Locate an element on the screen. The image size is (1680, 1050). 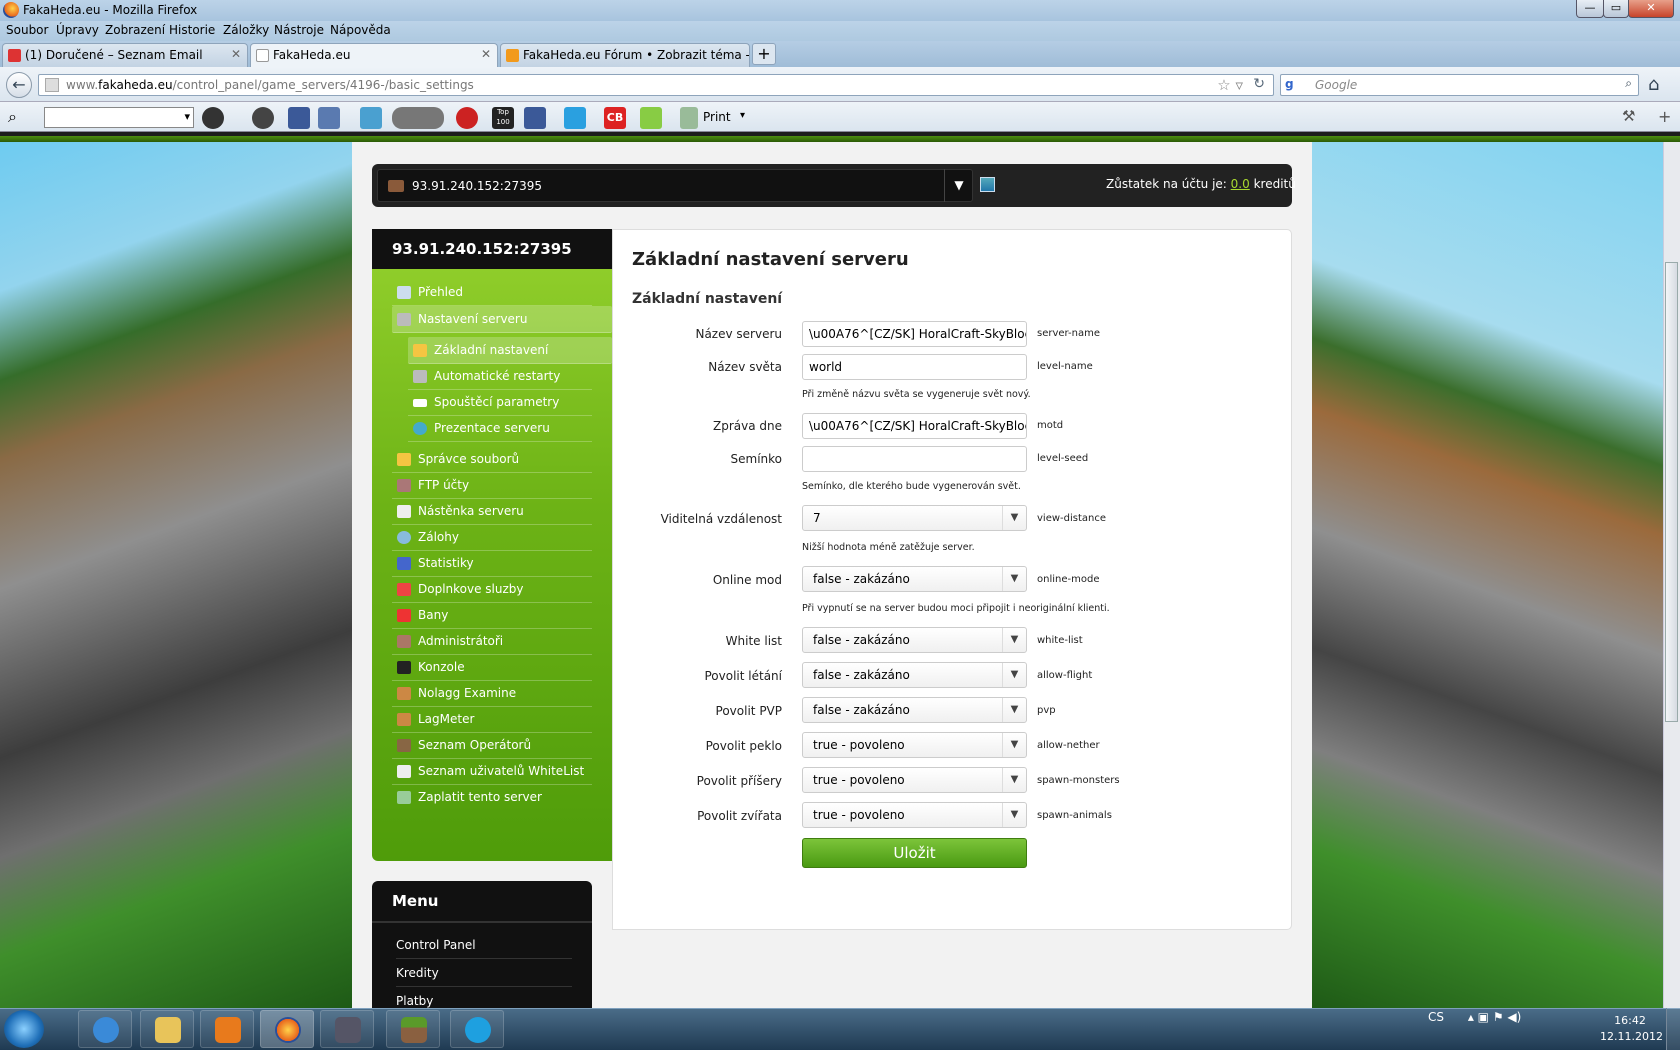
allow-flight-select: false - zakázáno ▼ is located at coordinates (914, 675).